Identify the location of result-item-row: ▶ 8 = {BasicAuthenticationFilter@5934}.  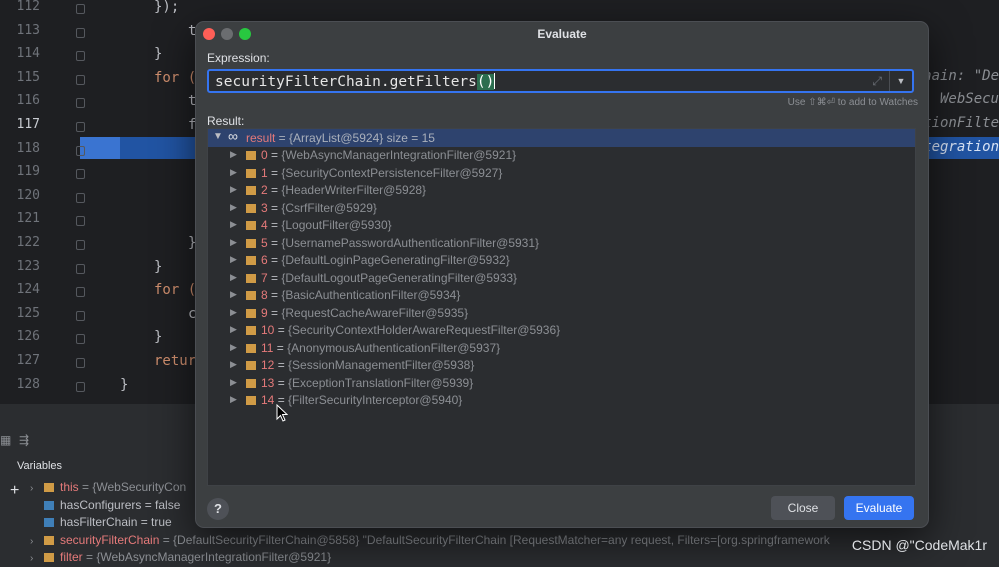
(561, 295).